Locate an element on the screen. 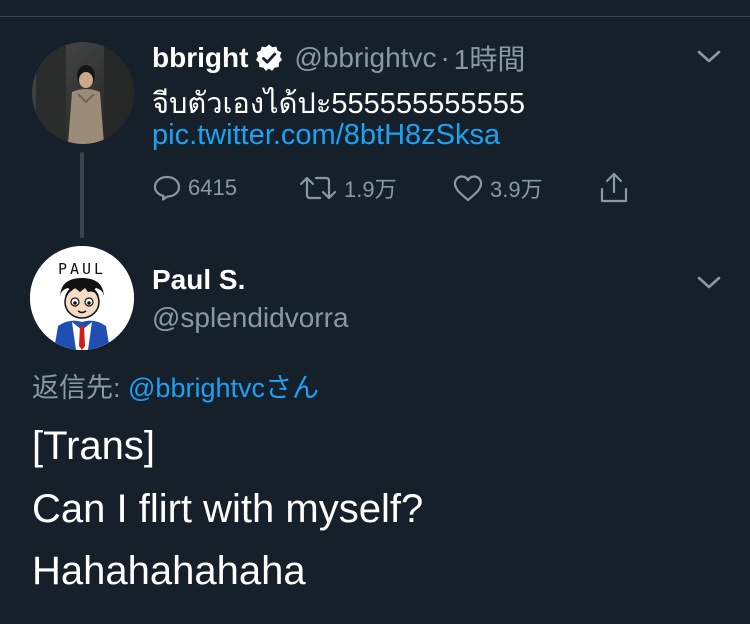  retweet-icon is located at coordinates (318, 188).